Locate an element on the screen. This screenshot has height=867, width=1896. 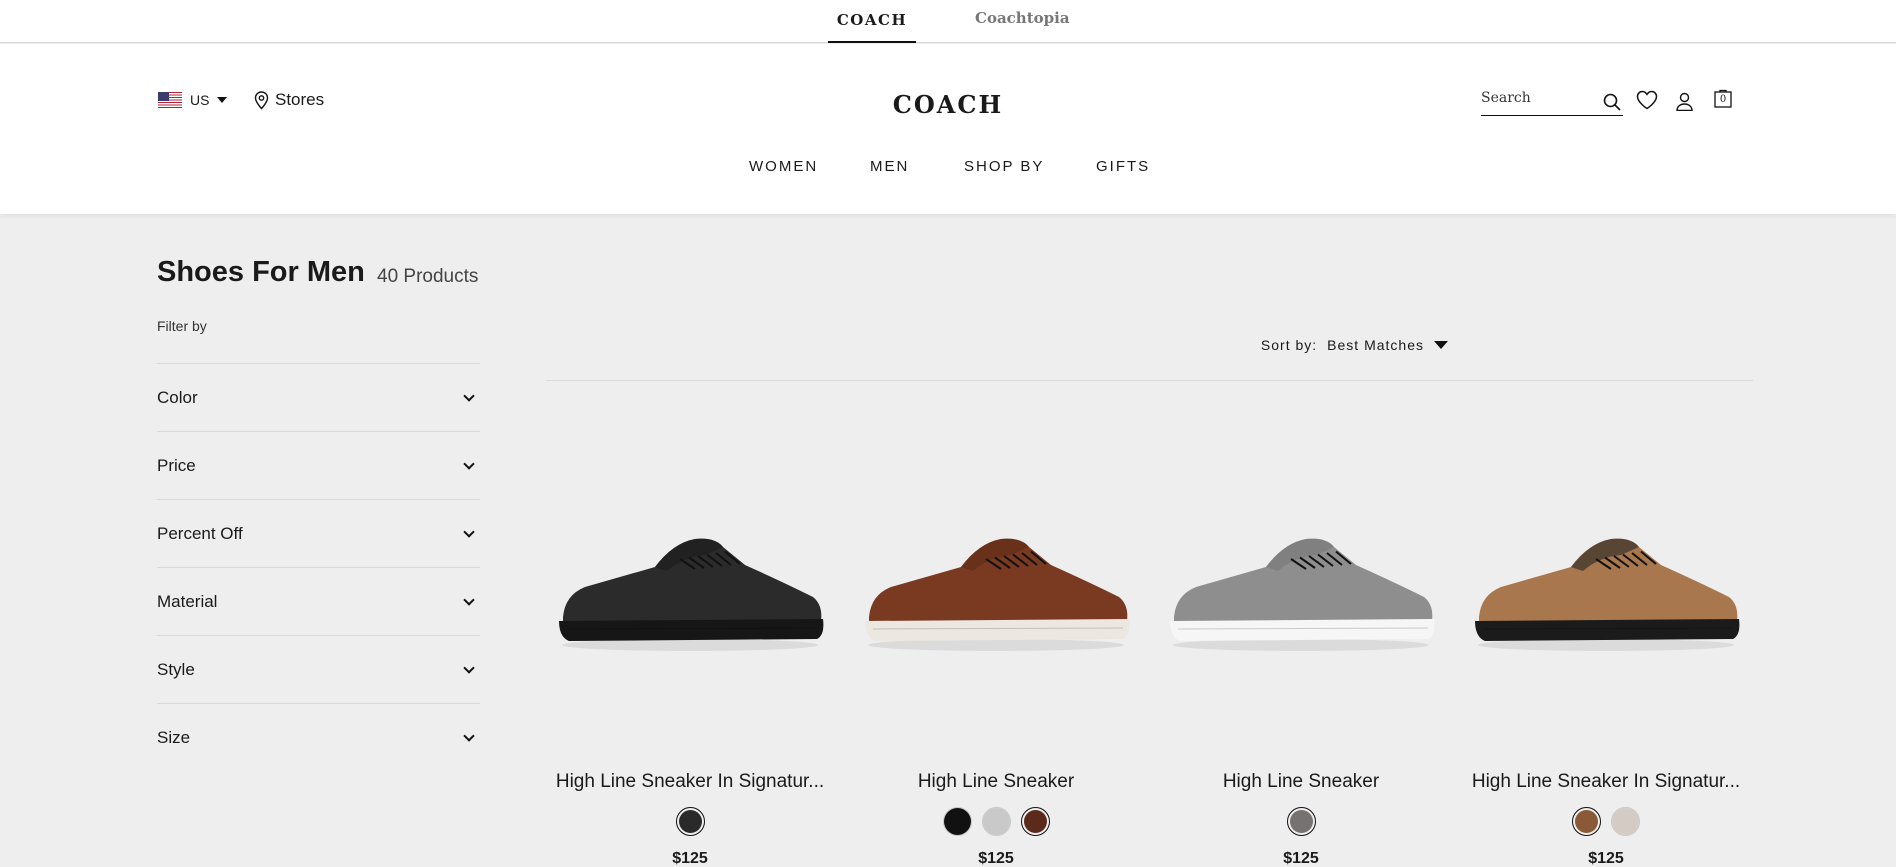
location-pin-icon is located at coordinates (261, 100).